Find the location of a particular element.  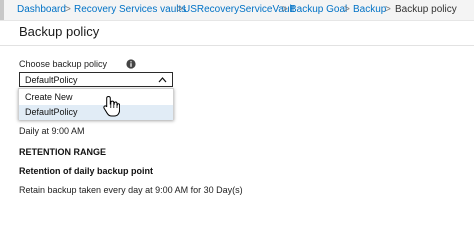

breadcrumb-vault: USRecoveryServiceVault is located at coordinates (239, 10).